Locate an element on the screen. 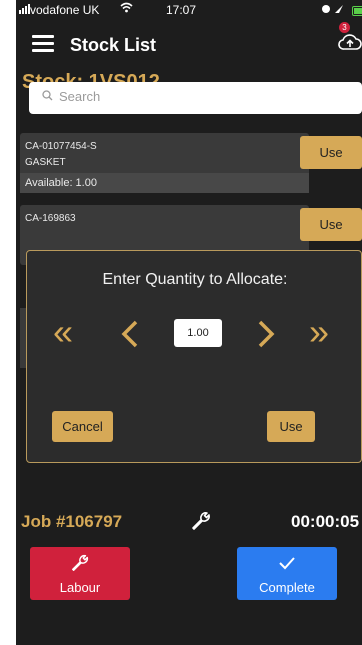 The image size is (362, 645). cloud-upload-icon is located at coordinates (350, 42).